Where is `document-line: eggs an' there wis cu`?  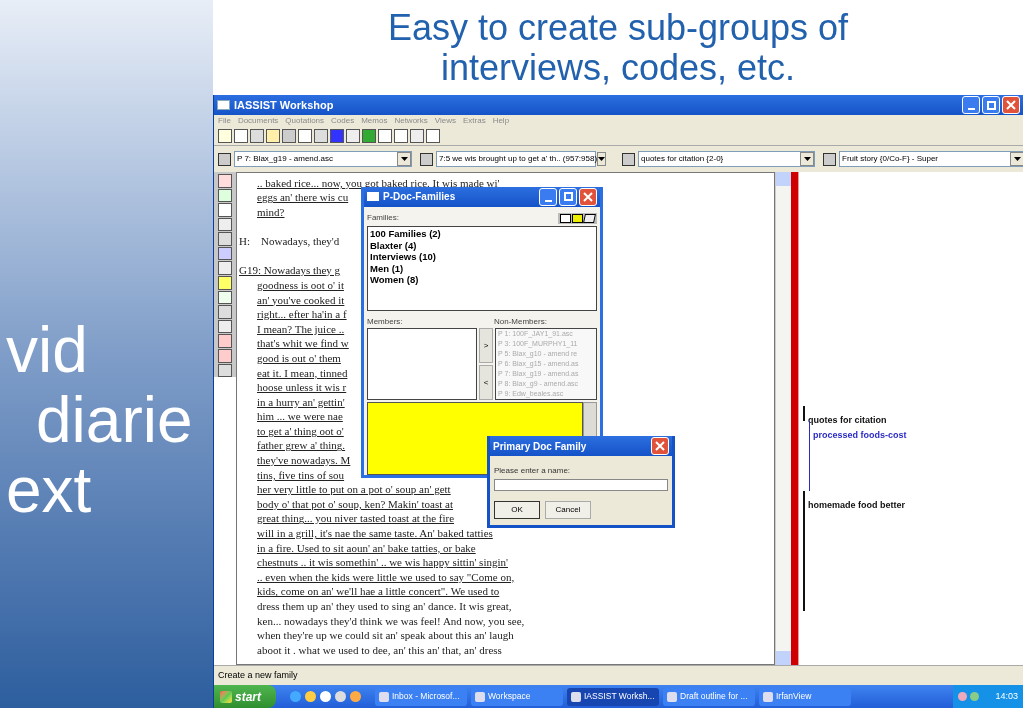
document-line: eggs an' there wis cu is located at coordinates (303, 198).